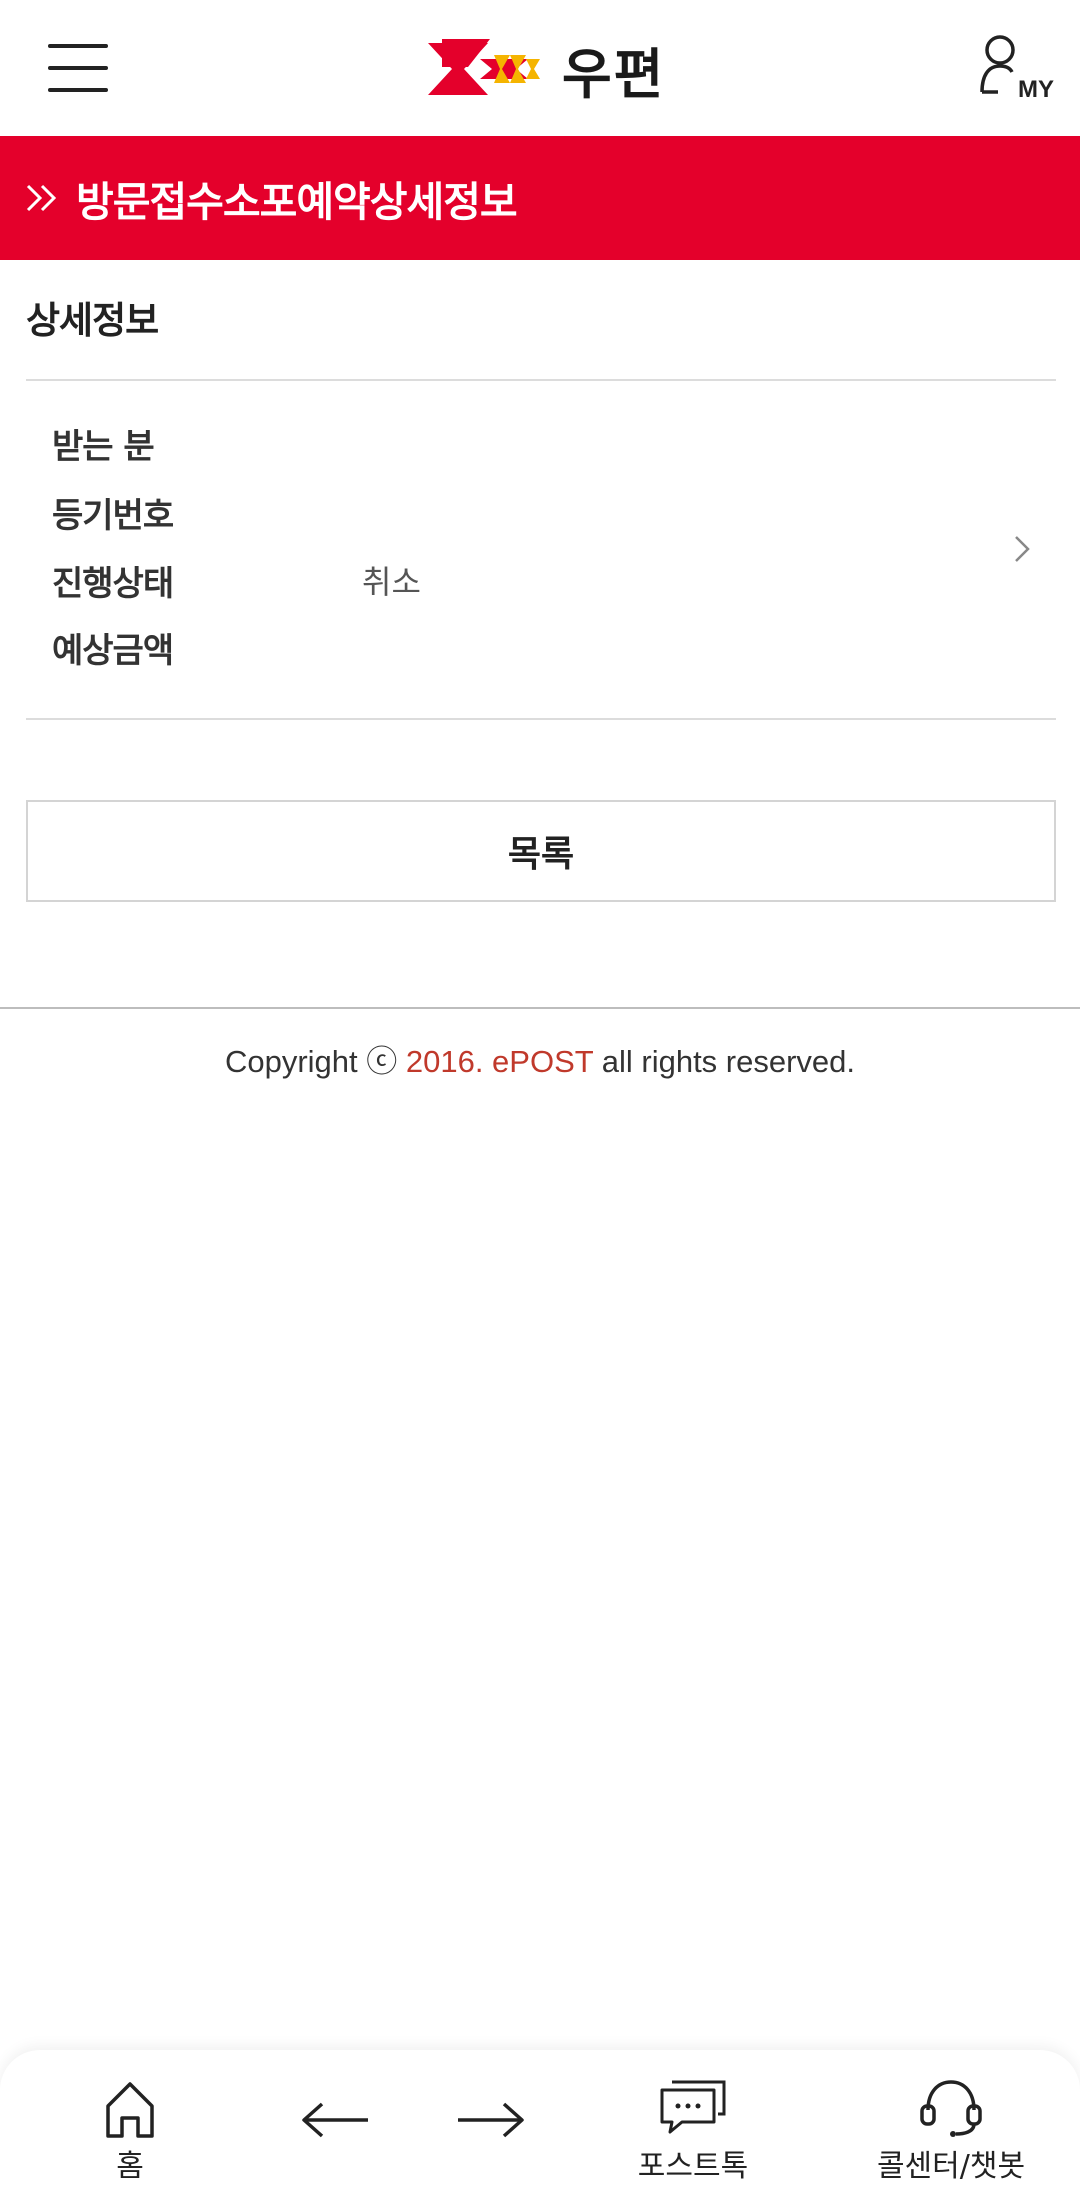 This screenshot has height=2187, width=1080. Describe the element at coordinates (1013, 69) in the screenshot. I see `my-page-button: MY` at that location.